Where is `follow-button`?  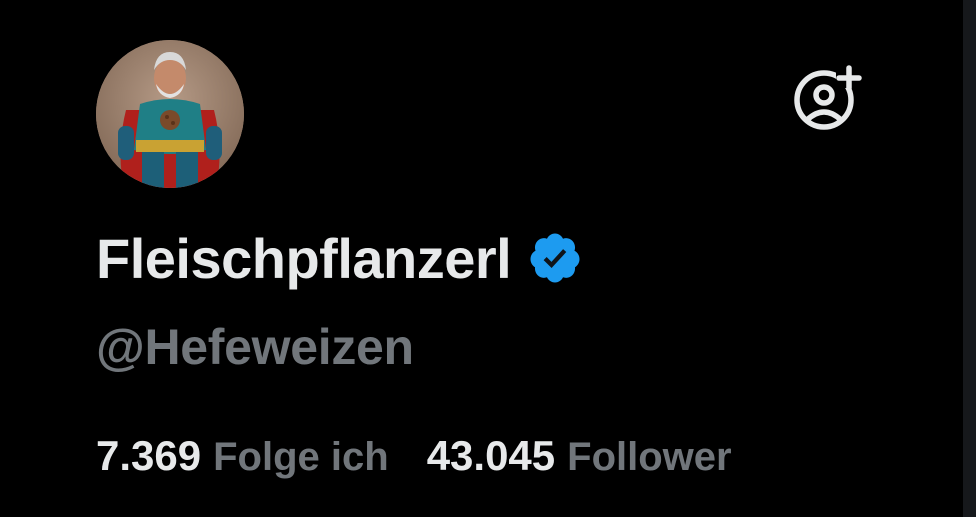
follow-button is located at coordinates (828, 99).